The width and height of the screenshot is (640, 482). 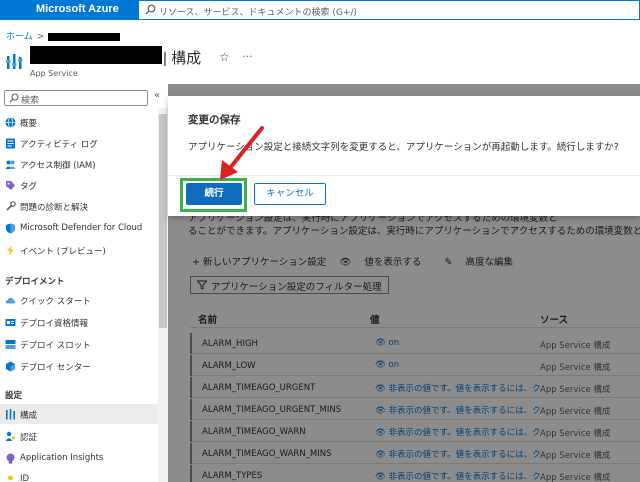 I want to click on section-heading-settings: 設定, so click(x=14, y=396).